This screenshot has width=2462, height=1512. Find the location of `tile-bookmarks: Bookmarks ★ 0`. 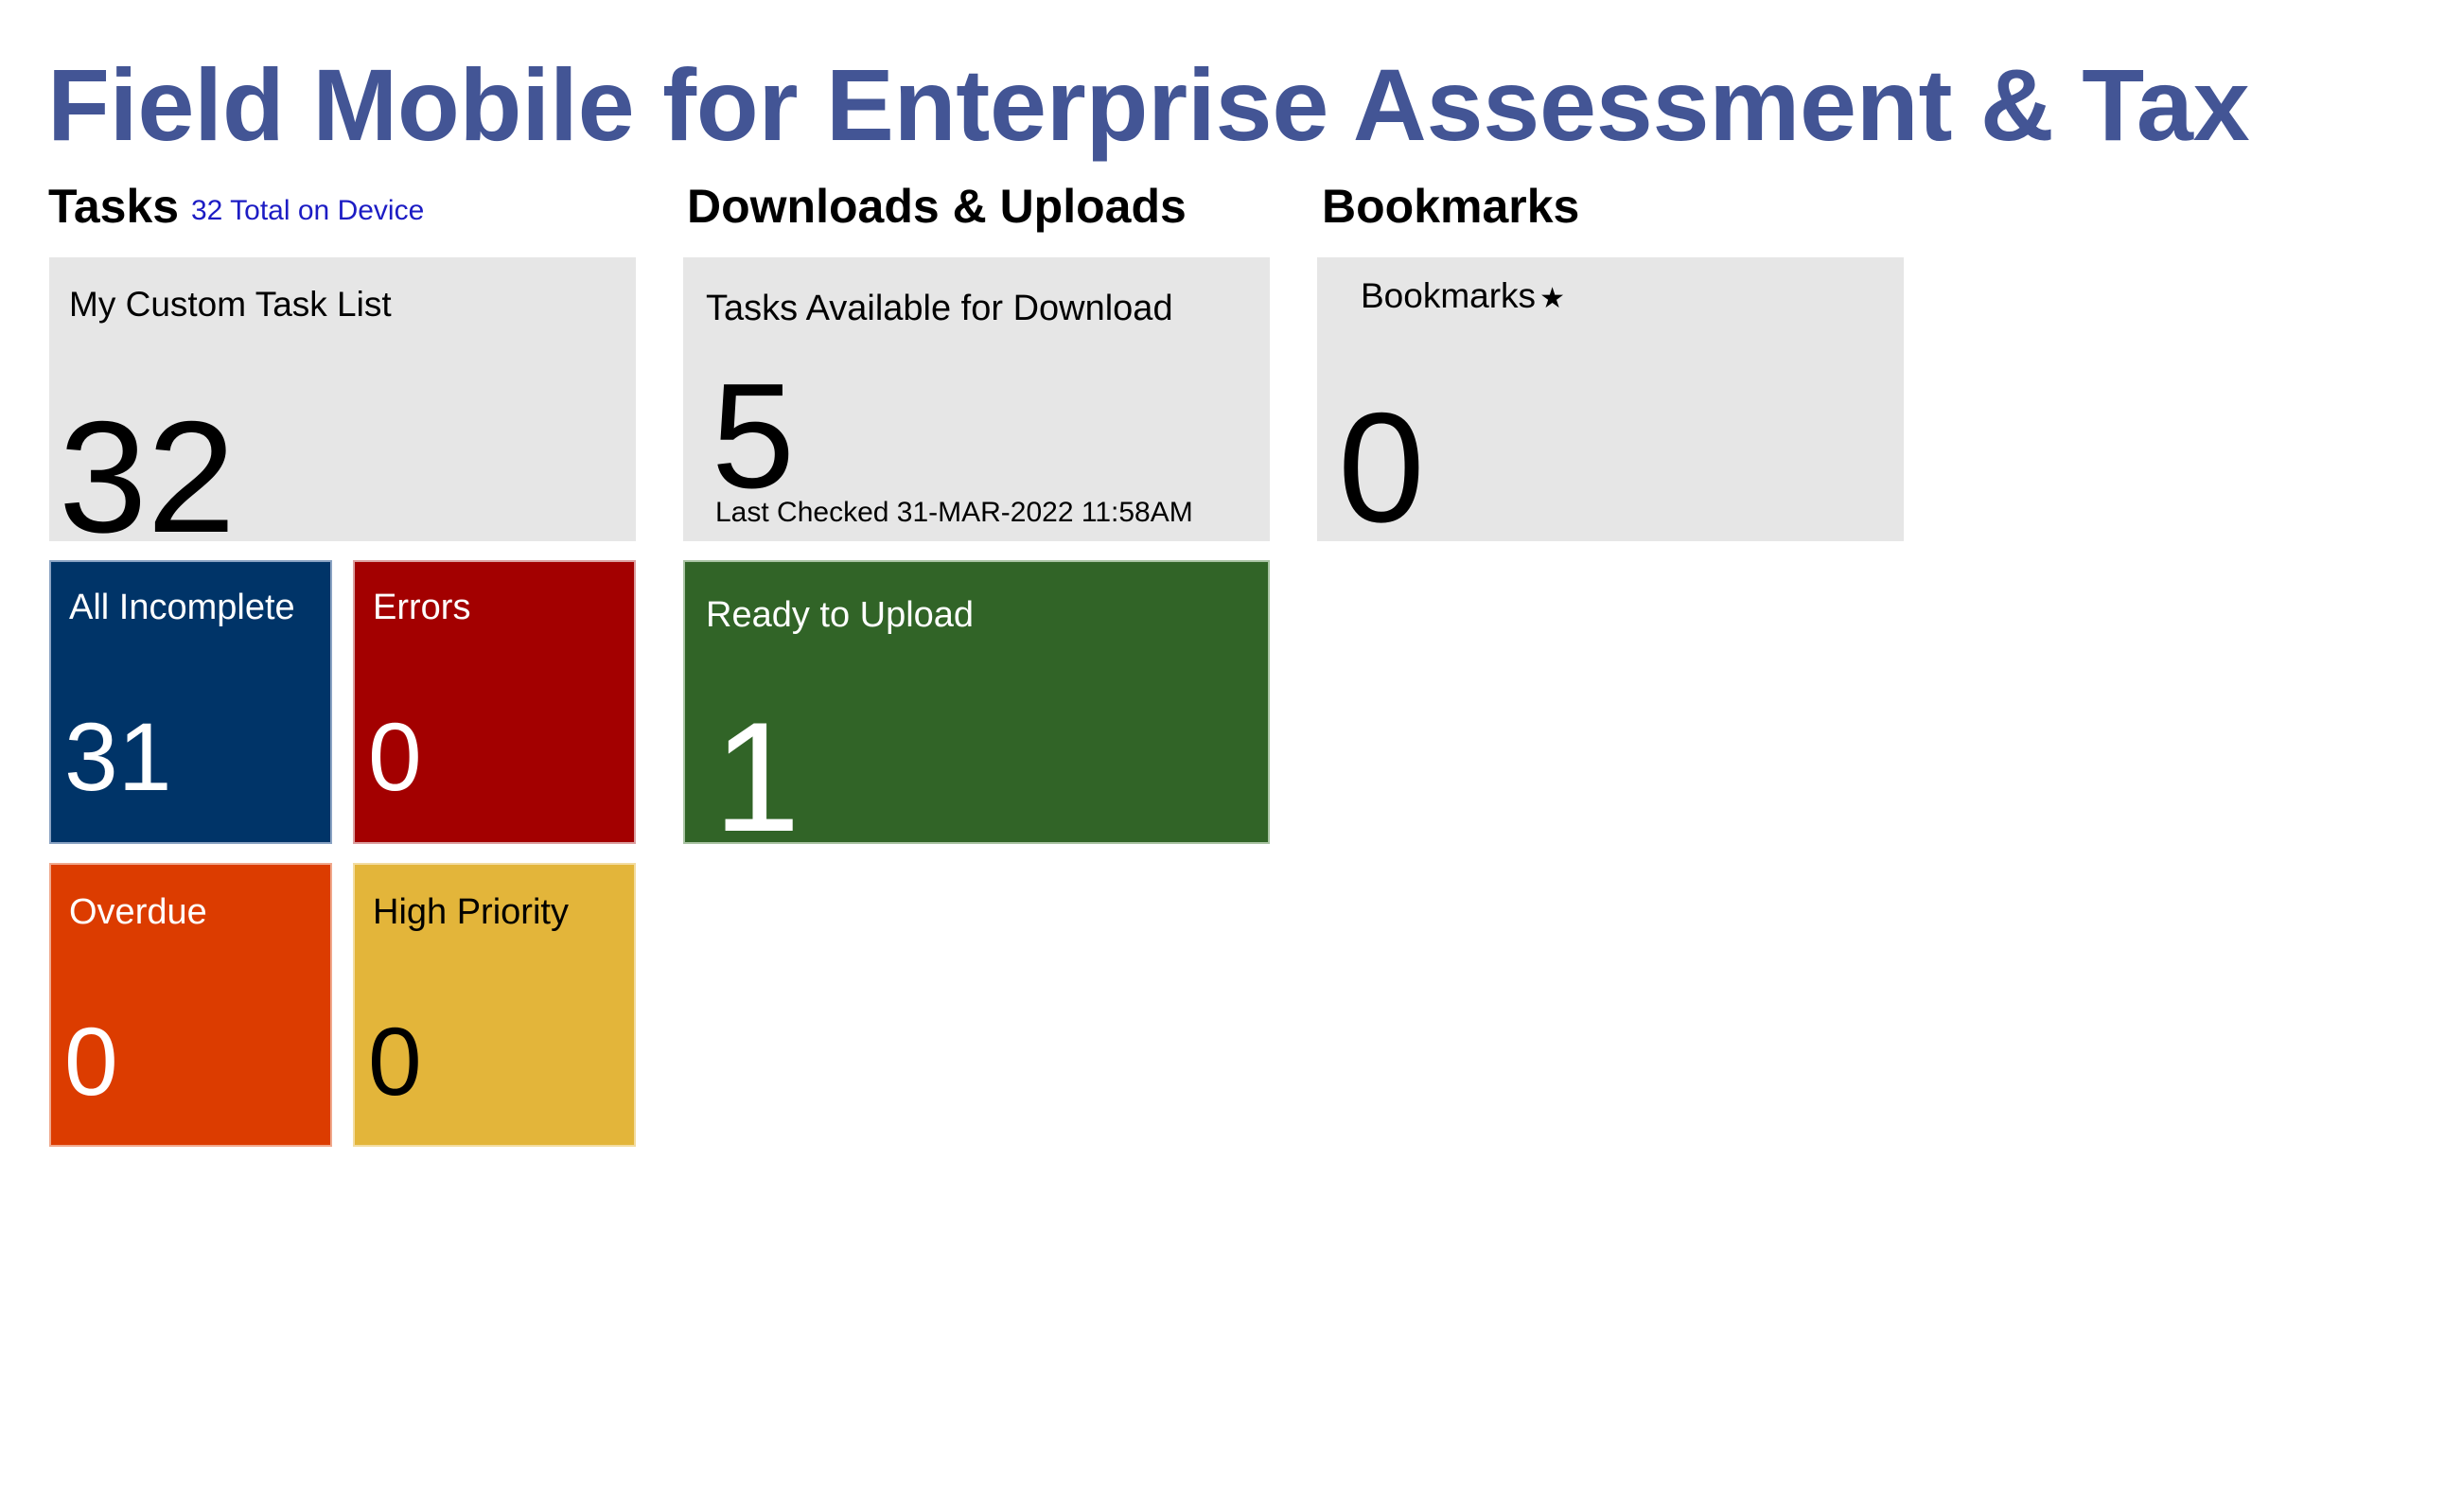

tile-bookmarks: Bookmarks ★ 0 is located at coordinates (1610, 399).